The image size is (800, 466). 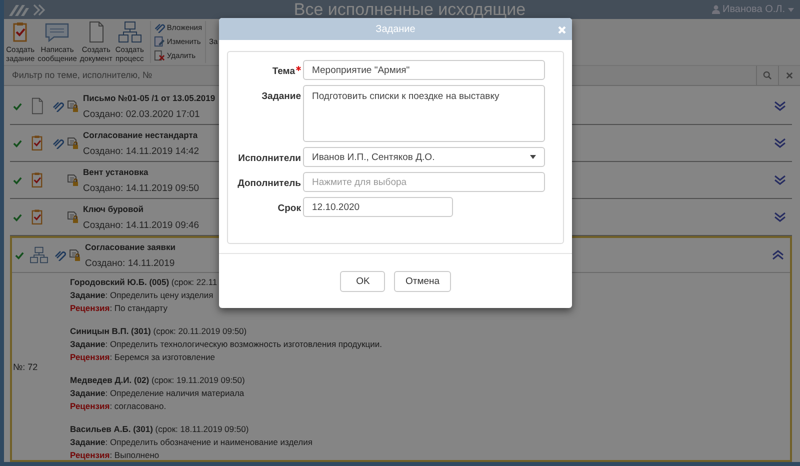 What do you see at coordinates (409, 10) in the screenshot?
I see `page-title: Все исполненные исходящие` at bounding box center [409, 10].